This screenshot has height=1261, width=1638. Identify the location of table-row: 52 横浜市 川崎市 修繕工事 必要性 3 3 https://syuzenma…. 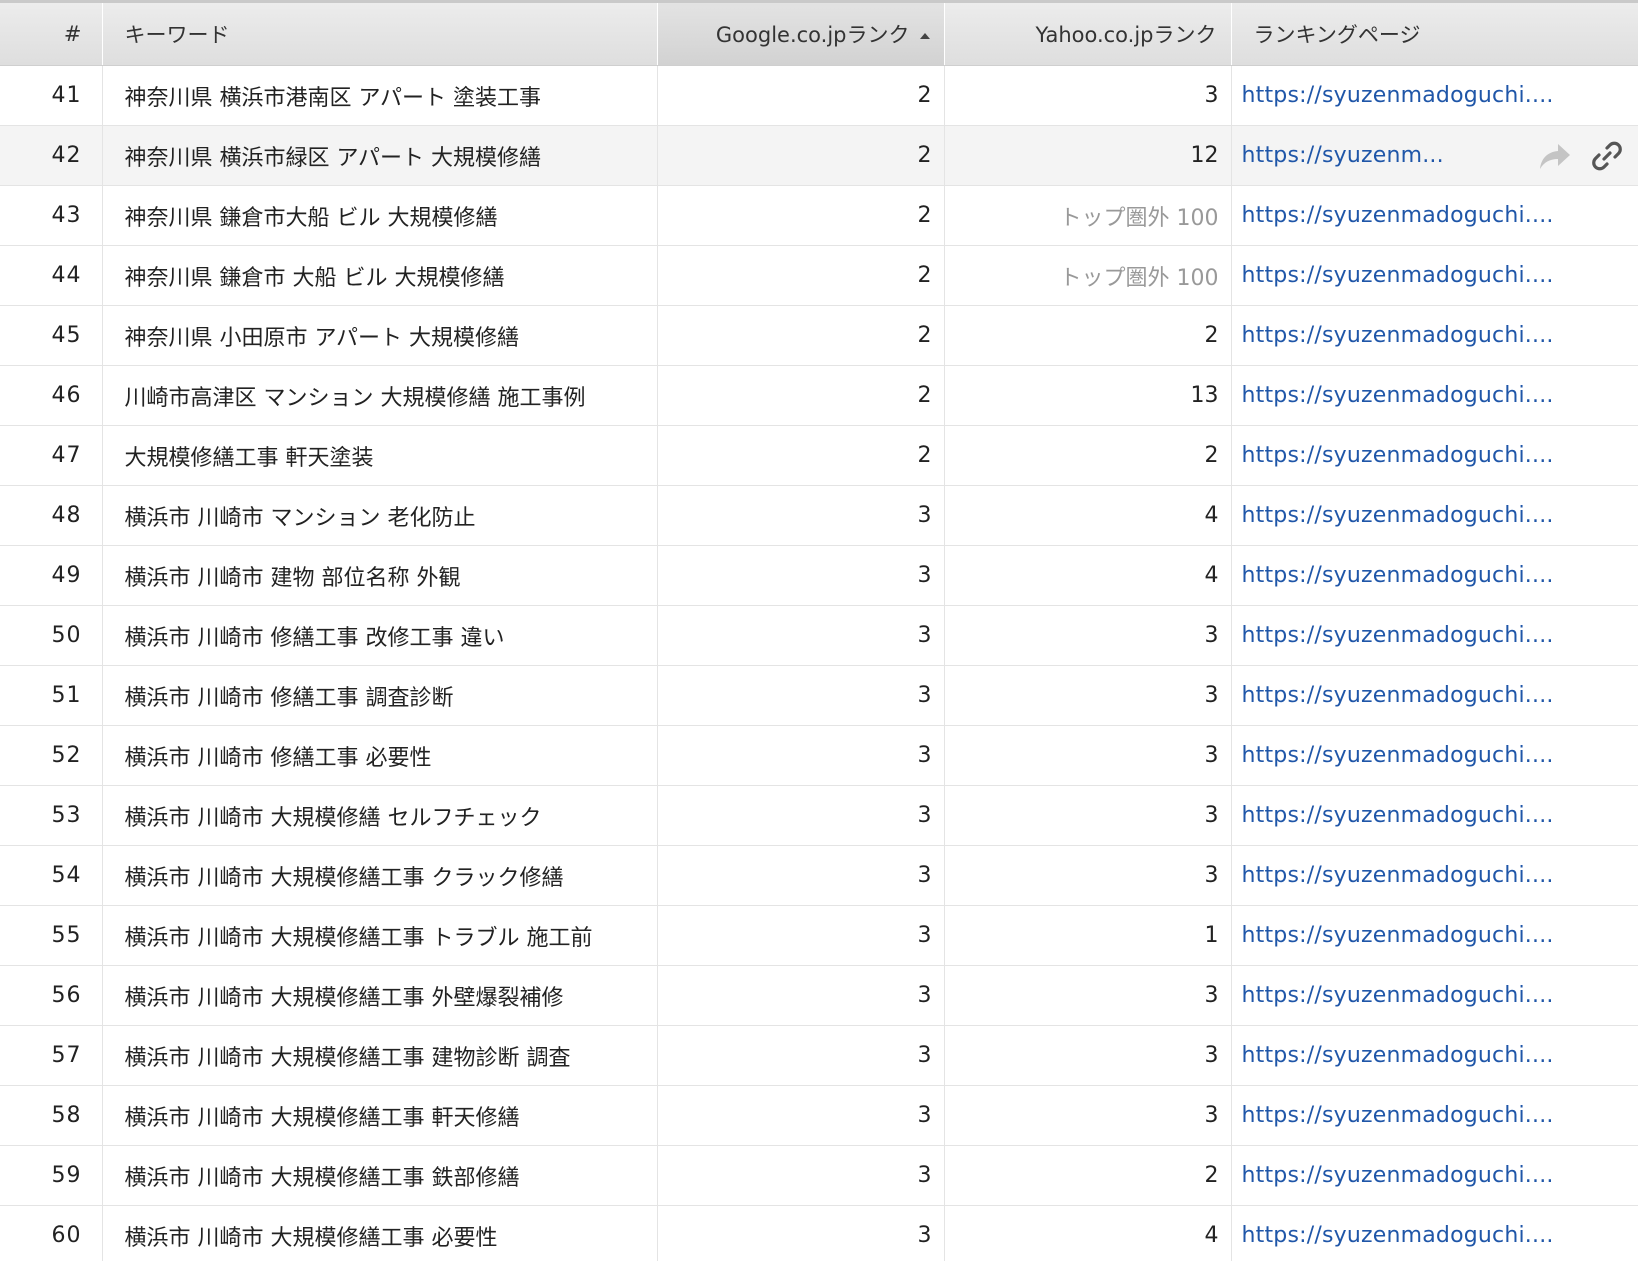
(819, 755).